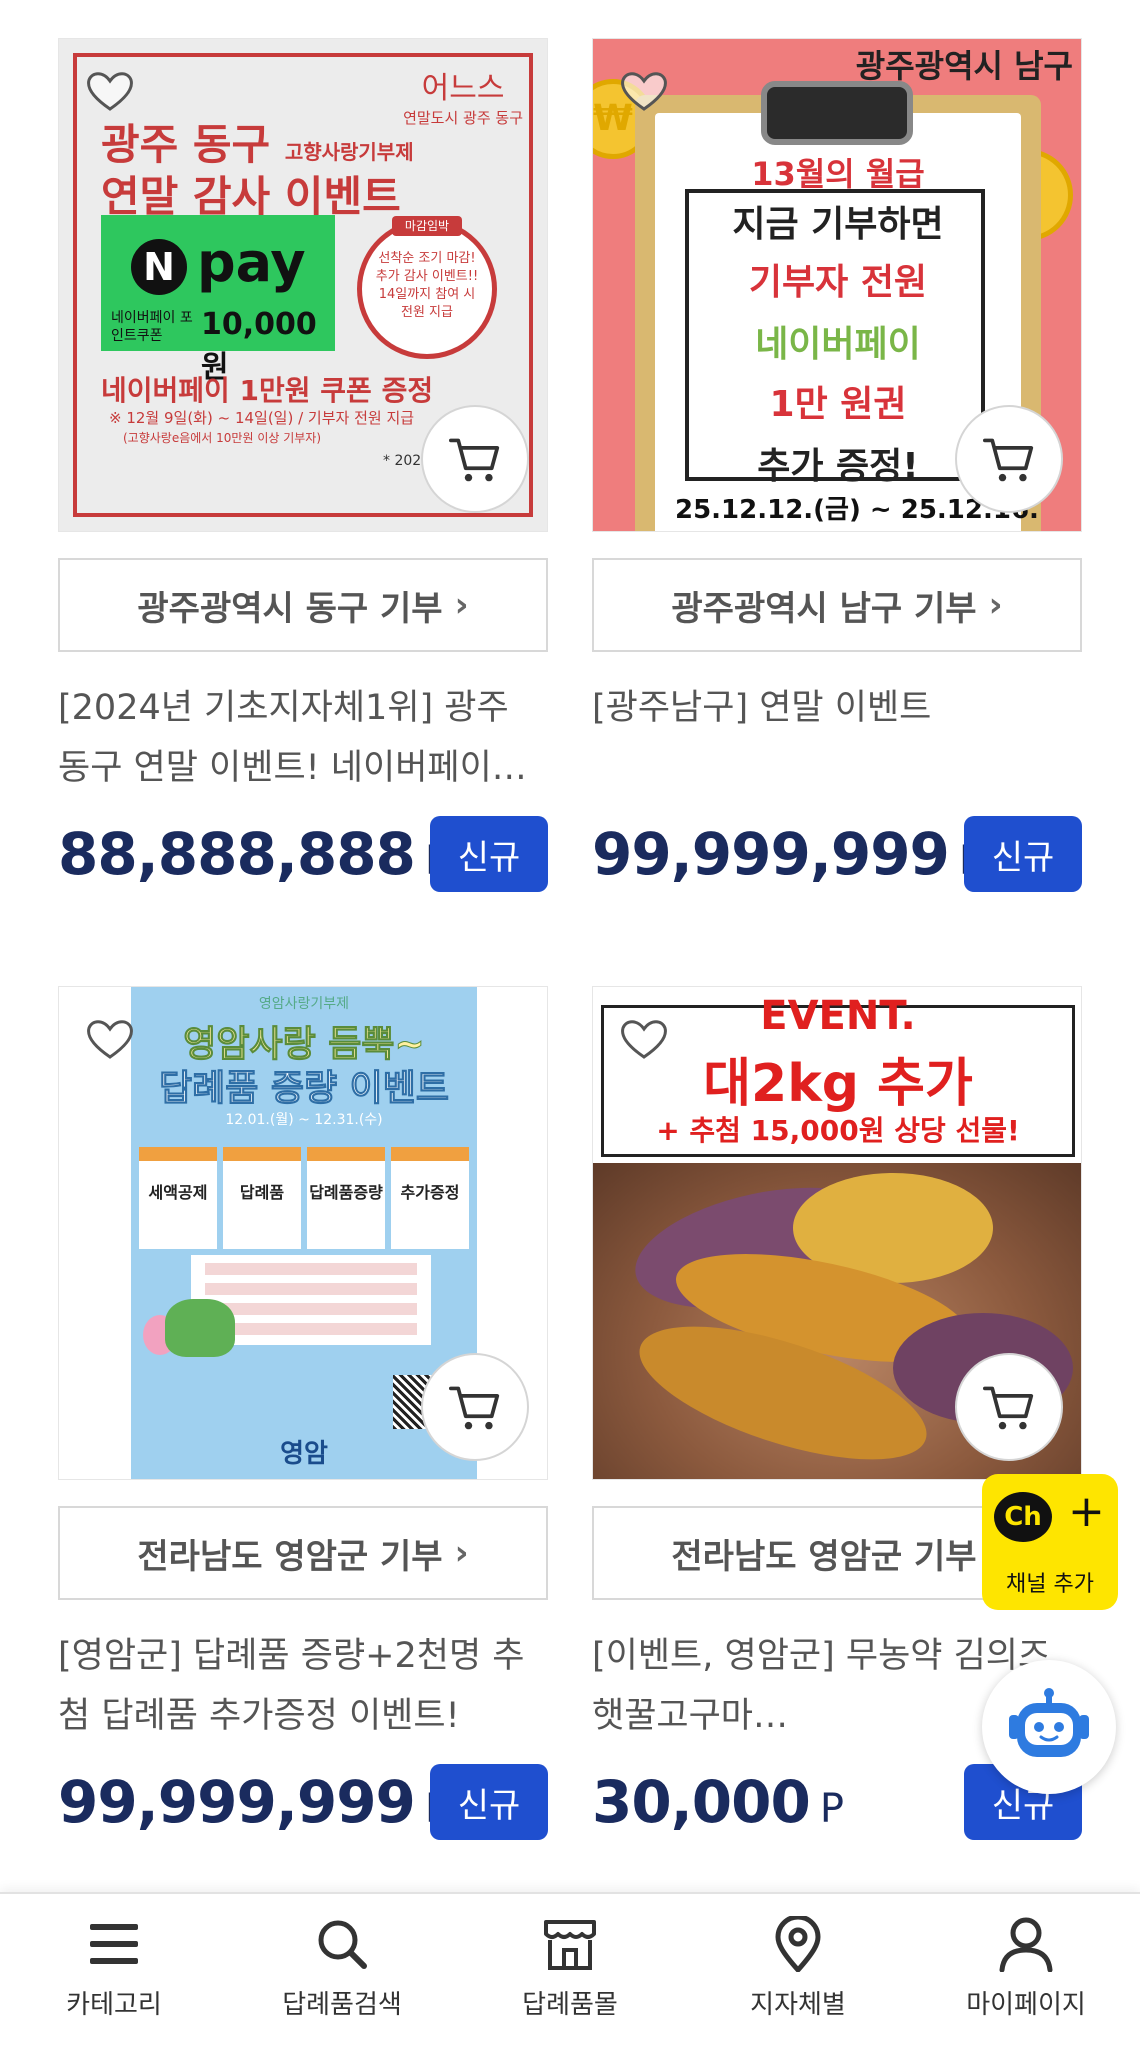 This screenshot has height=2050, width=1140. What do you see at coordinates (200, 1328) in the screenshot?
I see `mascot-image` at bounding box center [200, 1328].